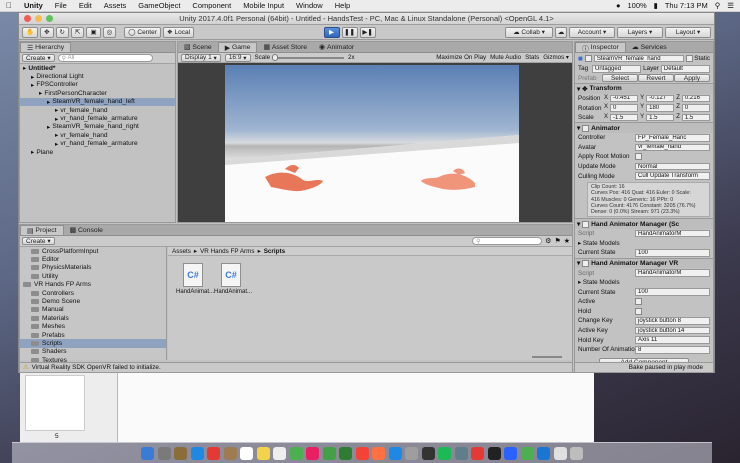  What do you see at coordinates (349, 32) in the screenshot?
I see `pause-button: ❚❚` at bounding box center [349, 32].